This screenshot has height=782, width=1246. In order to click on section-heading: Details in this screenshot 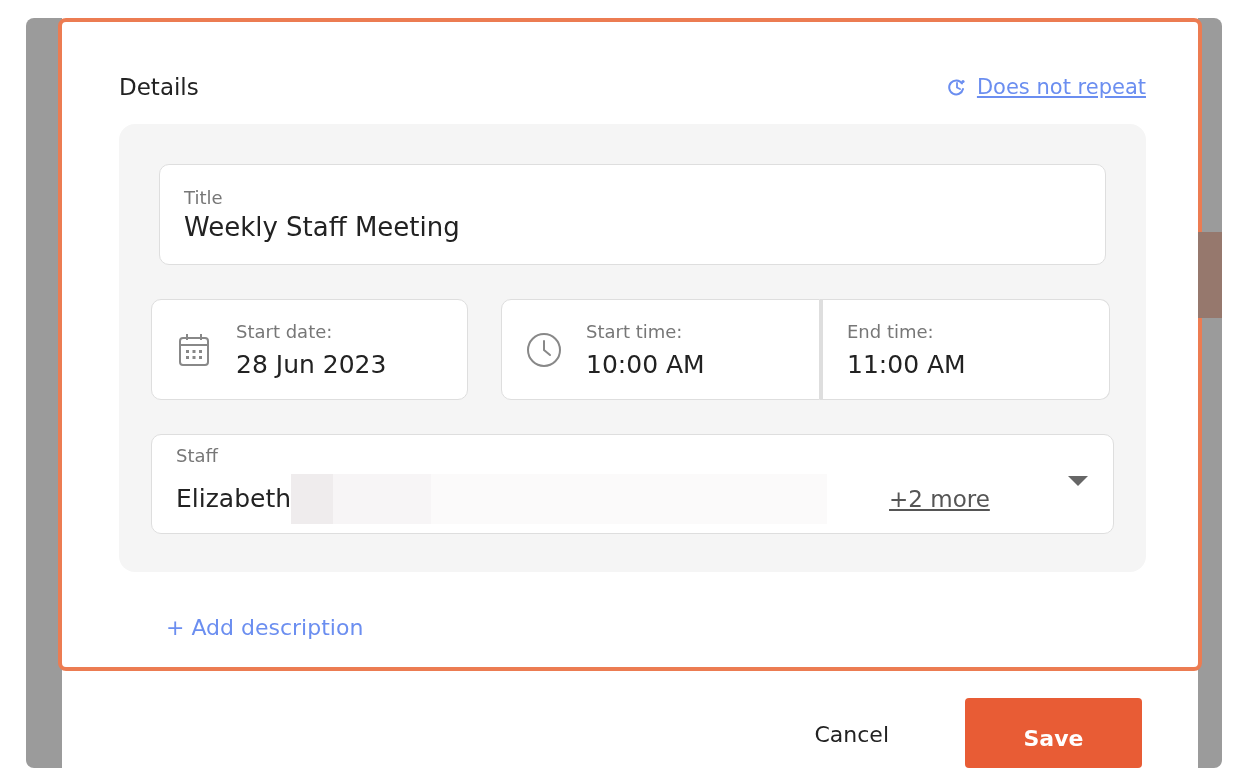, I will do `click(159, 87)`.